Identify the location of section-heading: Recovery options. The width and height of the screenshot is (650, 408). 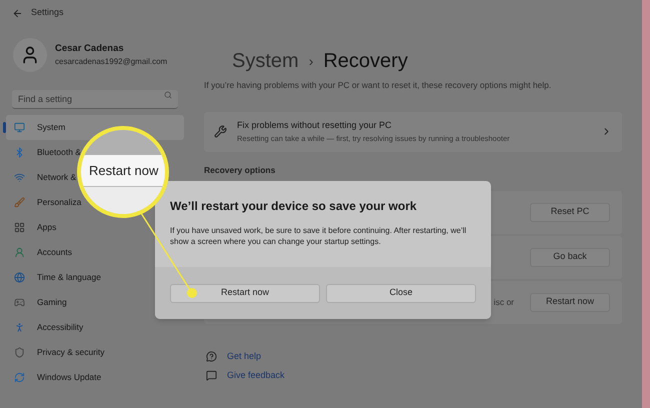
(240, 170).